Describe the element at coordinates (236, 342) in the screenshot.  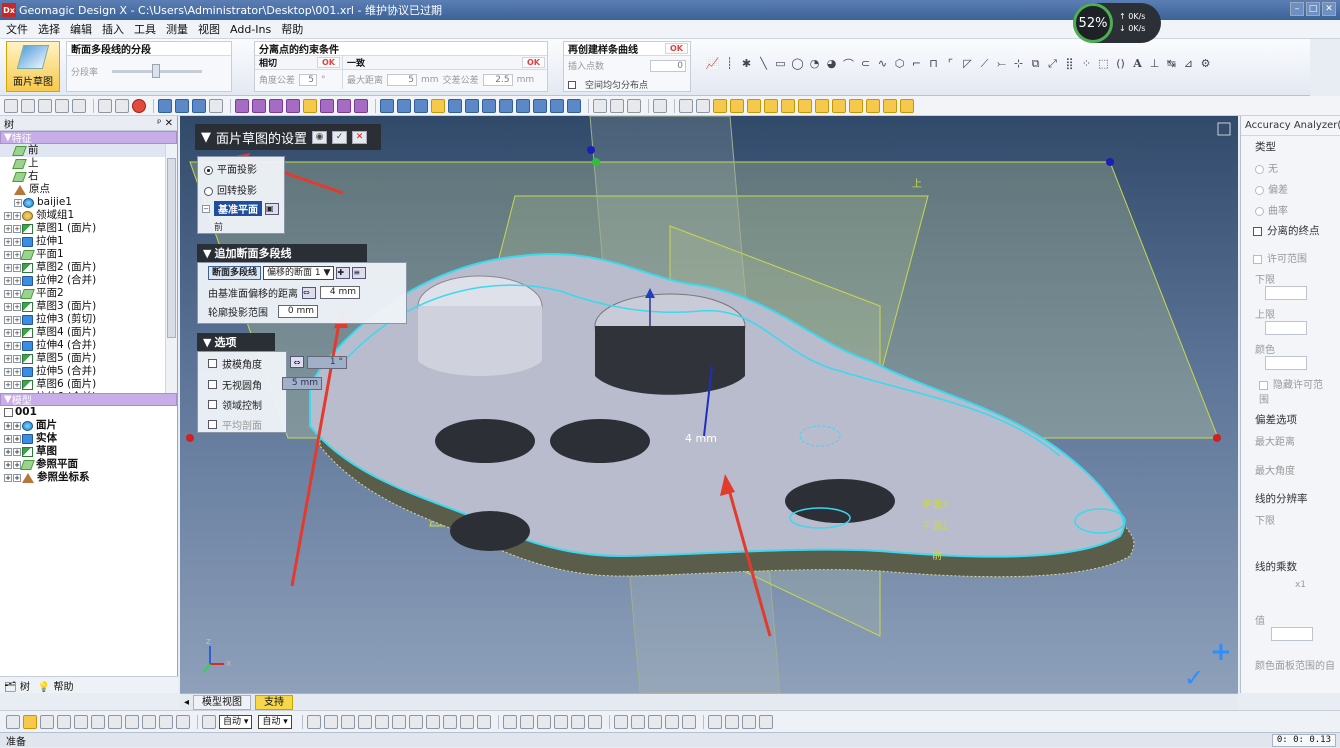
I see `options-header: ▼ 选项` at that location.